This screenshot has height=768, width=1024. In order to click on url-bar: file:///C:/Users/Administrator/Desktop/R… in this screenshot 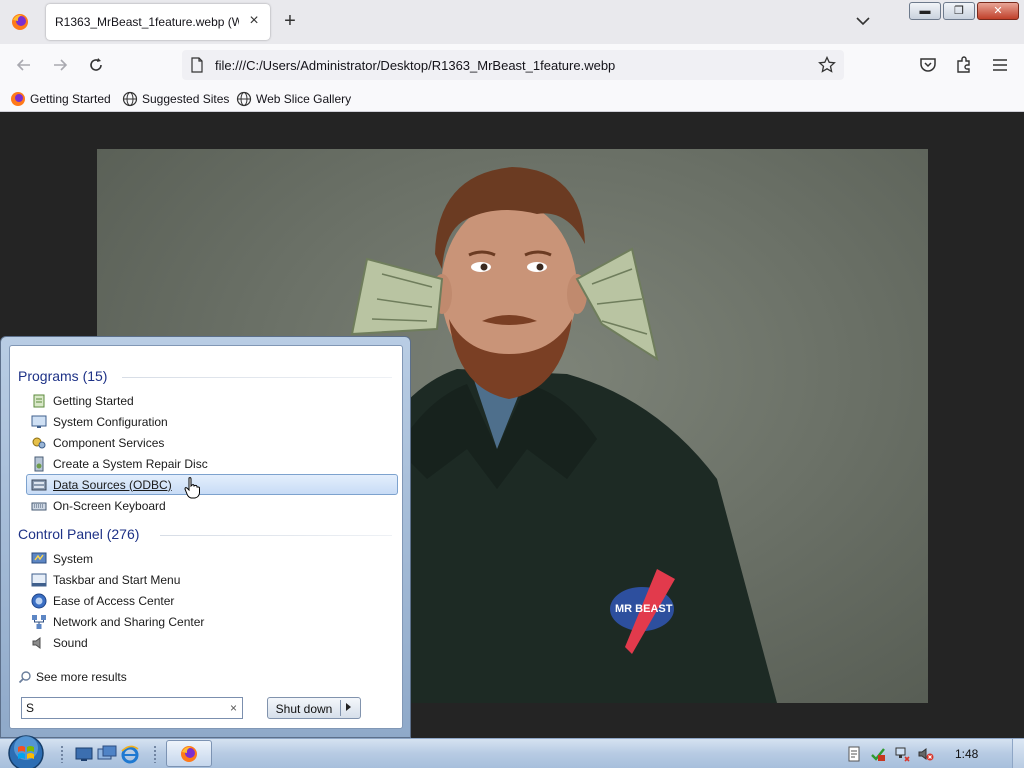, I will do `click(513, 65)`.